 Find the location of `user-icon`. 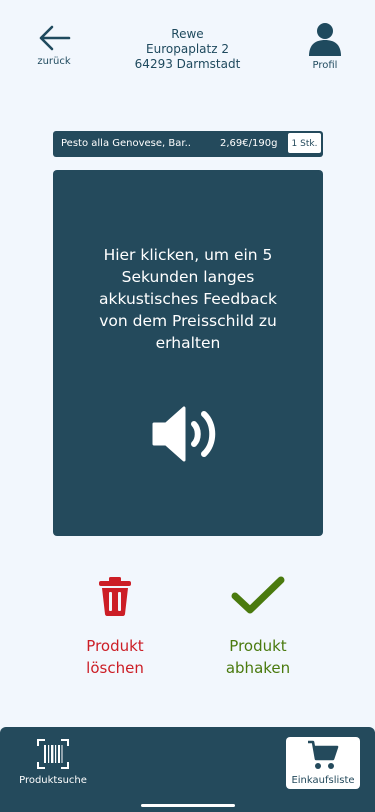

user-icon is located at coordinates (325, 39).